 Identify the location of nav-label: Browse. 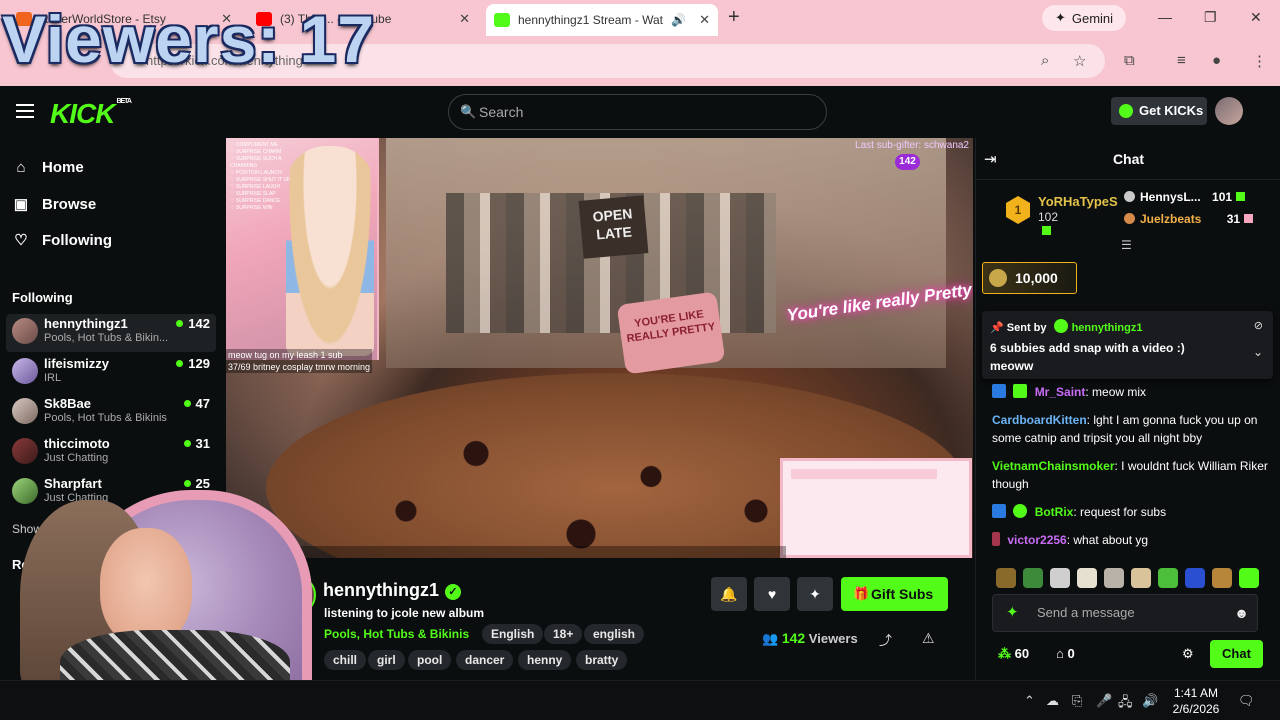
(69, 204).